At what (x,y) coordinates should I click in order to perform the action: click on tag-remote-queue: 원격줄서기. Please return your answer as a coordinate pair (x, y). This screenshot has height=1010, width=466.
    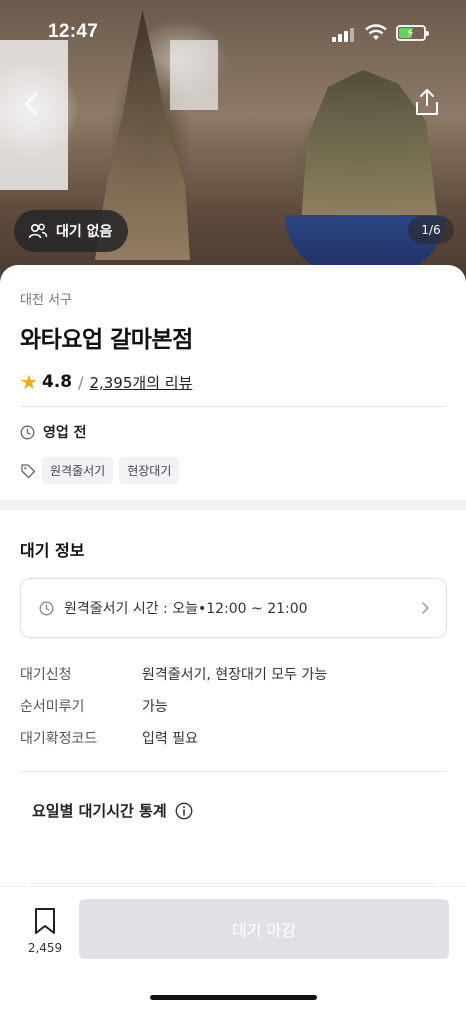
    Looking at the image, I should click on (78, 470).